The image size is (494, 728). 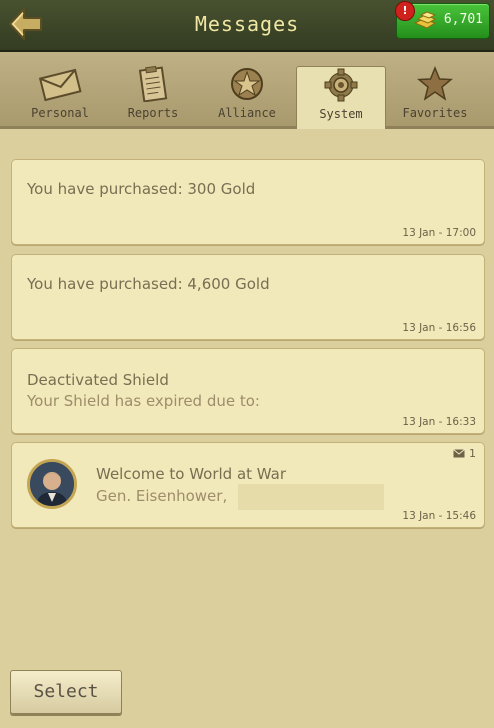 I want to click on tab-label: Personal, so click(x=60, y=113).